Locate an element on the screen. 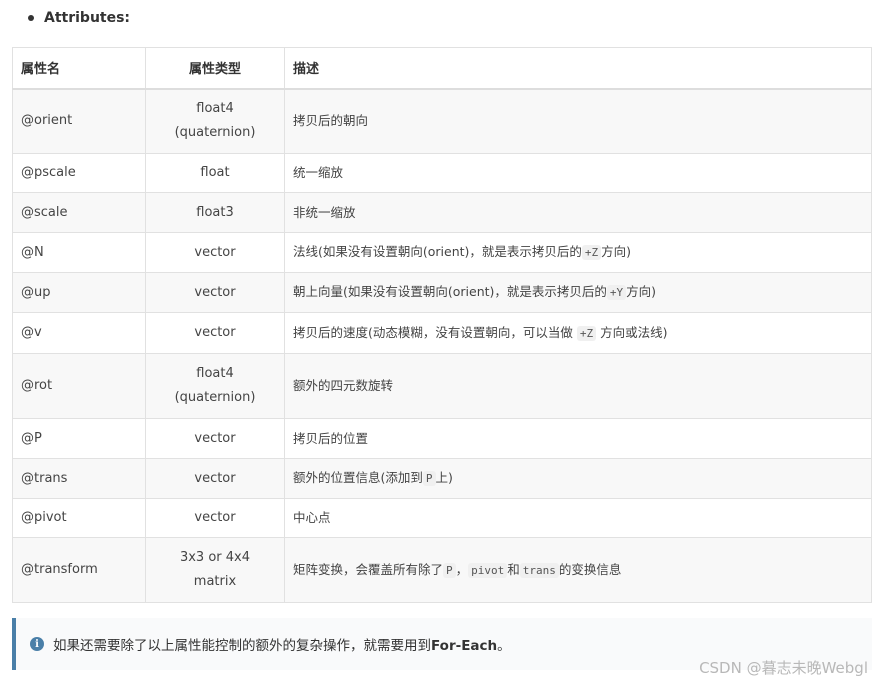 Image resolution: width=882 pixels, height=687 pixels. info-text: 如果还需要除了以上属性能控制的额外的复杂操作，就需要用到For-Each。 is located at coordinates (282, 644).